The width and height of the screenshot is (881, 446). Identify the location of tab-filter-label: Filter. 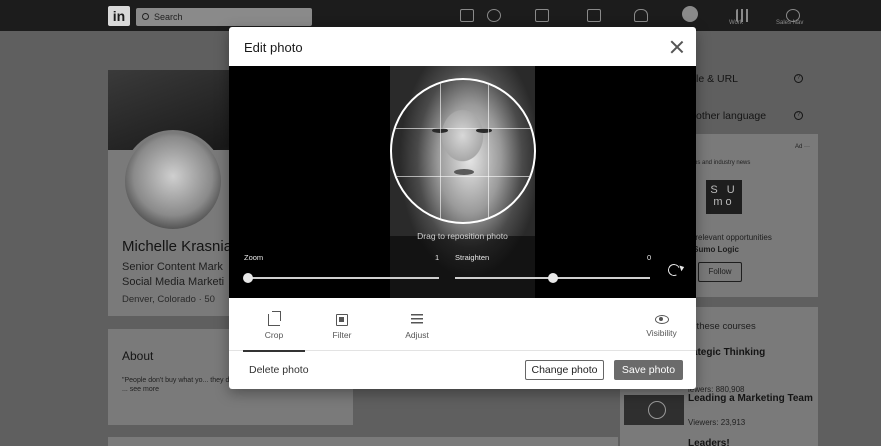
(342, 335).